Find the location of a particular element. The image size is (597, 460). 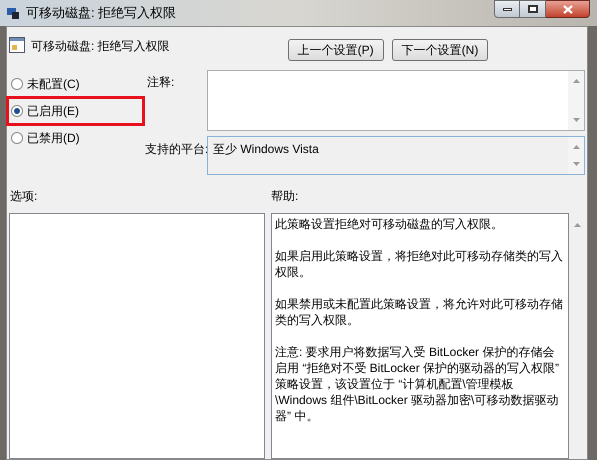

comment-label: 注释: is located at coordinates (161, 82).